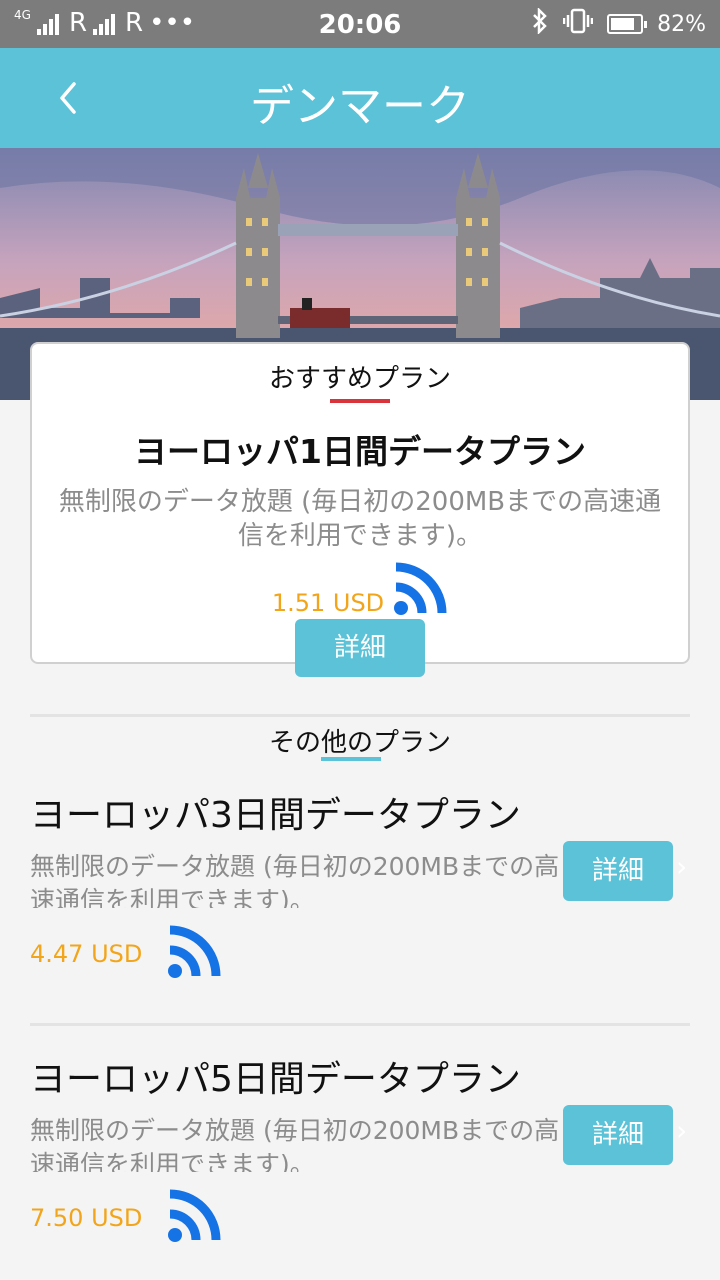 Image resolution: width=720 pixels, height=1280 pixels. I want to click on other-section-title: その他のプラン, so click(359, 743).